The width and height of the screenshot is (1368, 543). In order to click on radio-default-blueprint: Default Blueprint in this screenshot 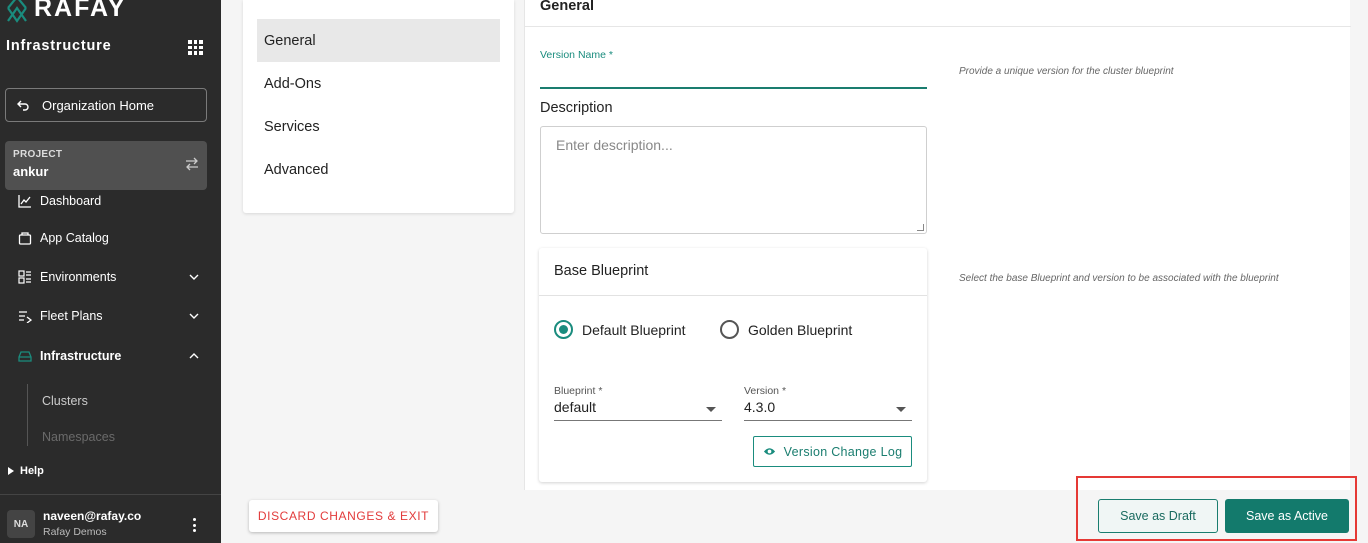, I will do `click(620, 329)`.